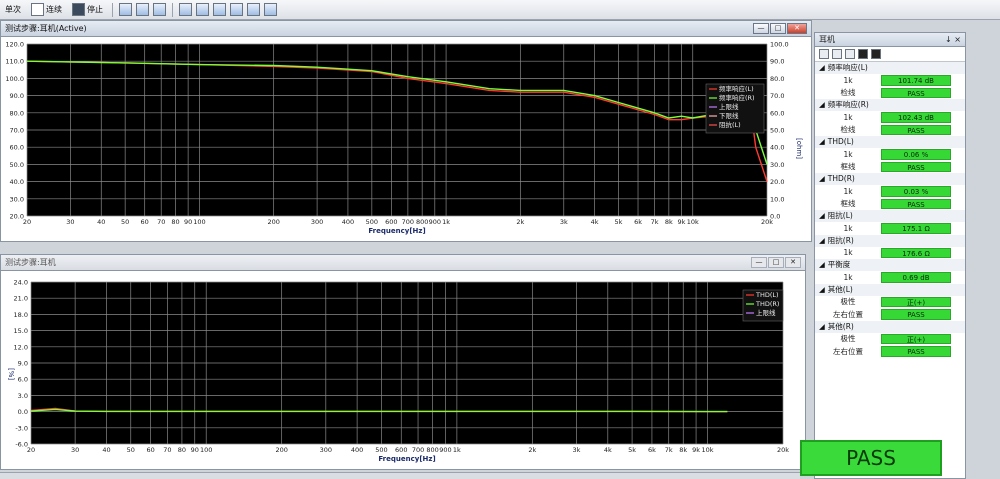  I want to click on x-tick-label: 4k, so click(608, 450).